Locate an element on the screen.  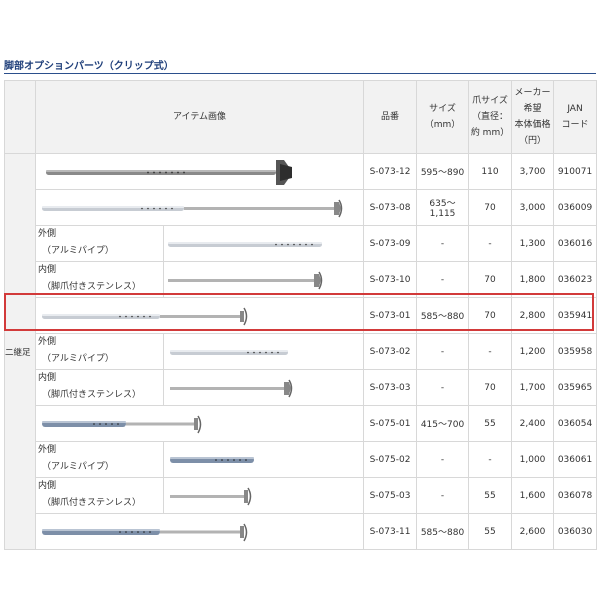
header-jan-line2: コード is located at coordinates (575, 125).